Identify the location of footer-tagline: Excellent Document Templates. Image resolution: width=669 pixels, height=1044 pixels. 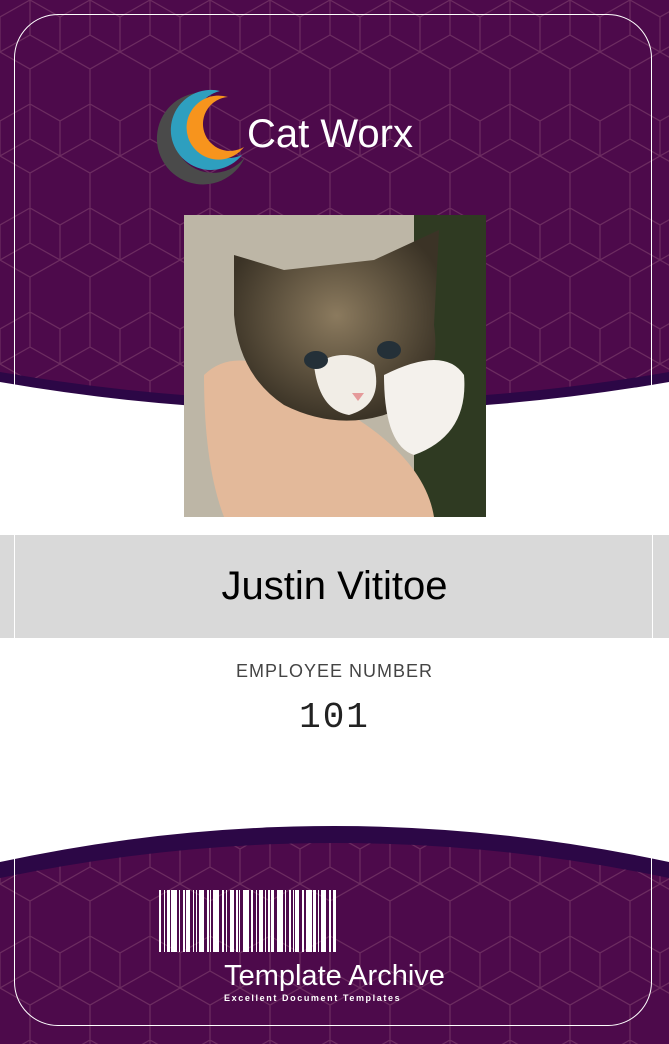
(313, 998).